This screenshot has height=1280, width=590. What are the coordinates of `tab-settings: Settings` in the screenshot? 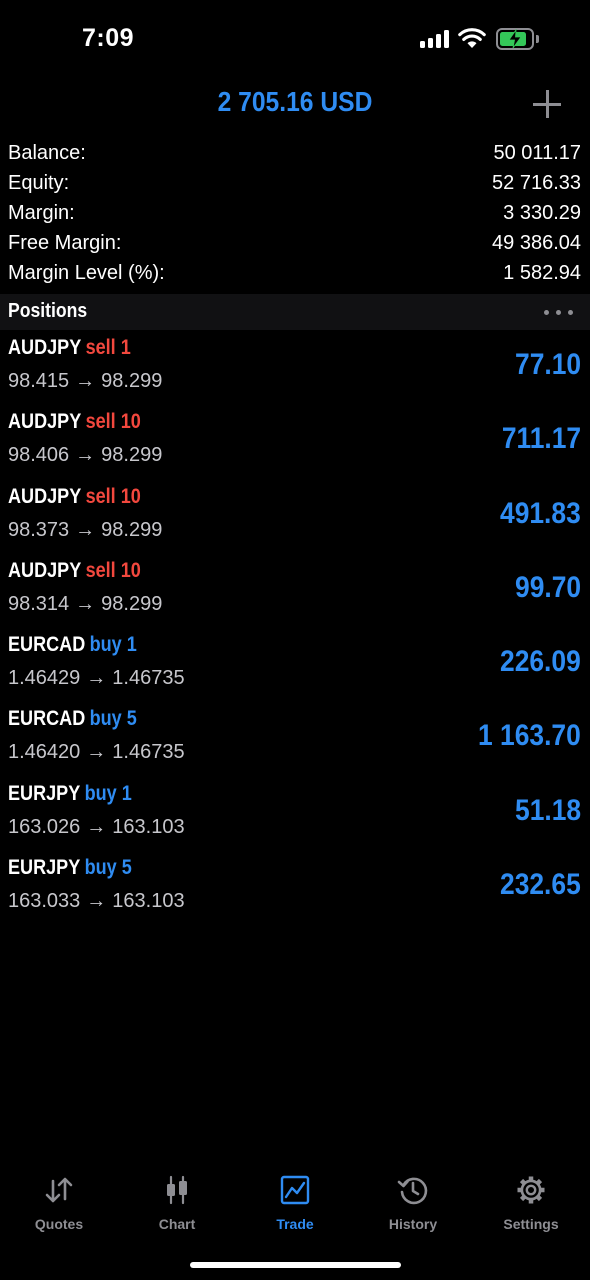 It's located at (531, 1201).